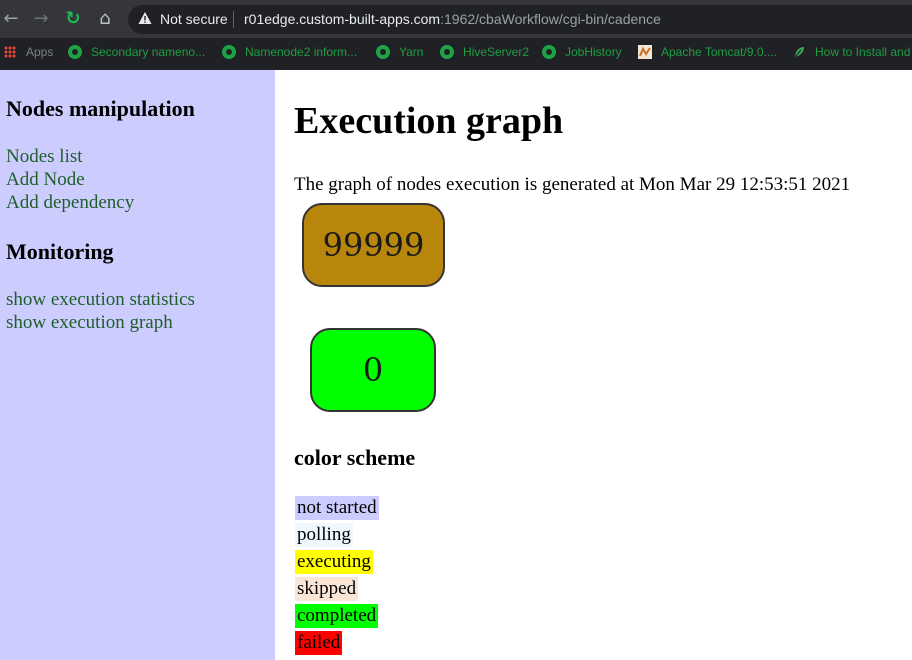 The image size is (912, 660). Describe the element at coordinates (324, 535) in the screenshot. I see `legend-polling: polling` at that location.